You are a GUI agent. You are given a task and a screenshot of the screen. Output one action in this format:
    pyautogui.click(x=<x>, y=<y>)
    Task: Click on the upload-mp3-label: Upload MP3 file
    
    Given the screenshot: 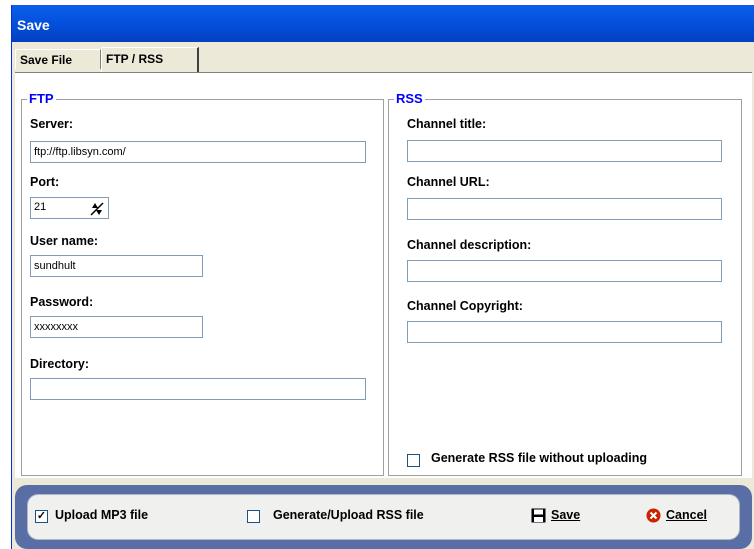 What is the action you would take?
    pyautogui.click(x=102, y=515)
    